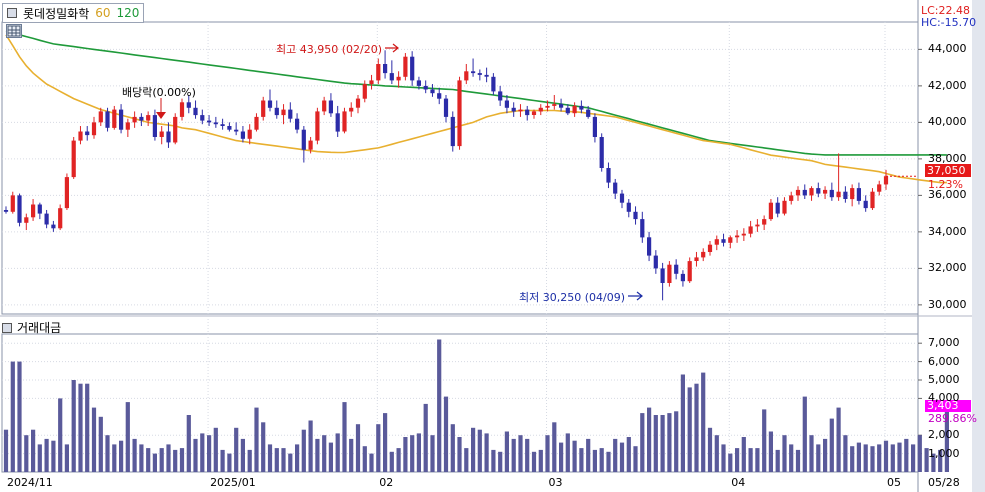 The height and width of the screenshot is (492, 985). I want to click on hc-label: HC:-15.70, so click(949, 22).